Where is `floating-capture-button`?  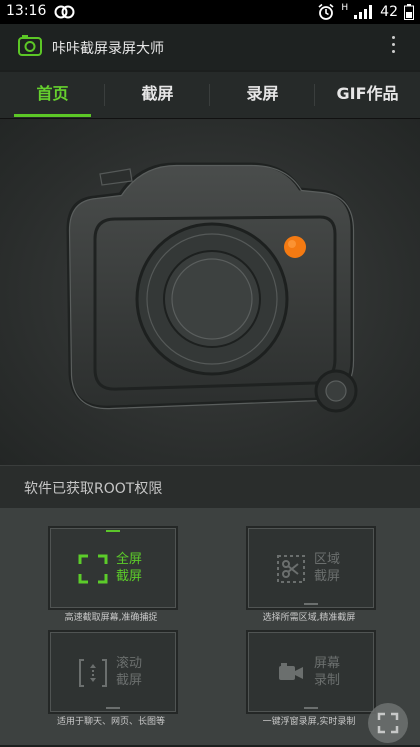
floating-capture-button is located at coordinates (388, 723).